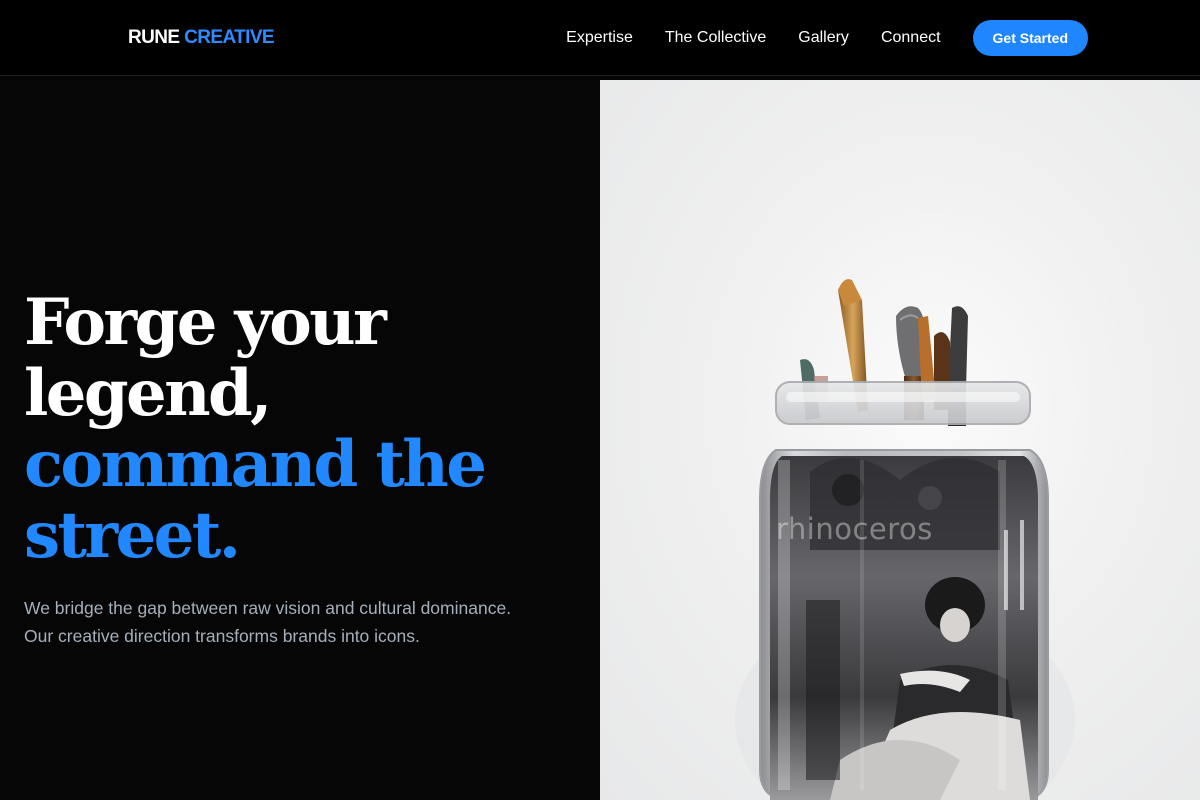  I want to click on headline-line-1: Forge your, so click(205, 322).